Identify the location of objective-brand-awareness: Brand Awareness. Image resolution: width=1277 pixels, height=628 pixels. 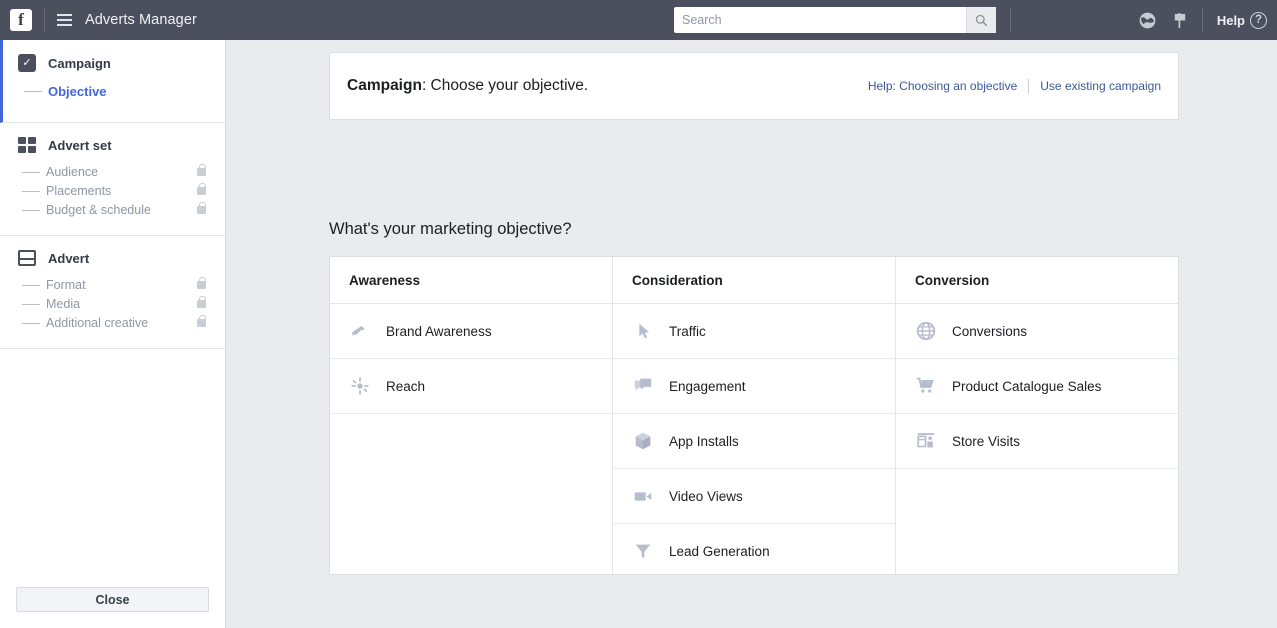
(471, 331).